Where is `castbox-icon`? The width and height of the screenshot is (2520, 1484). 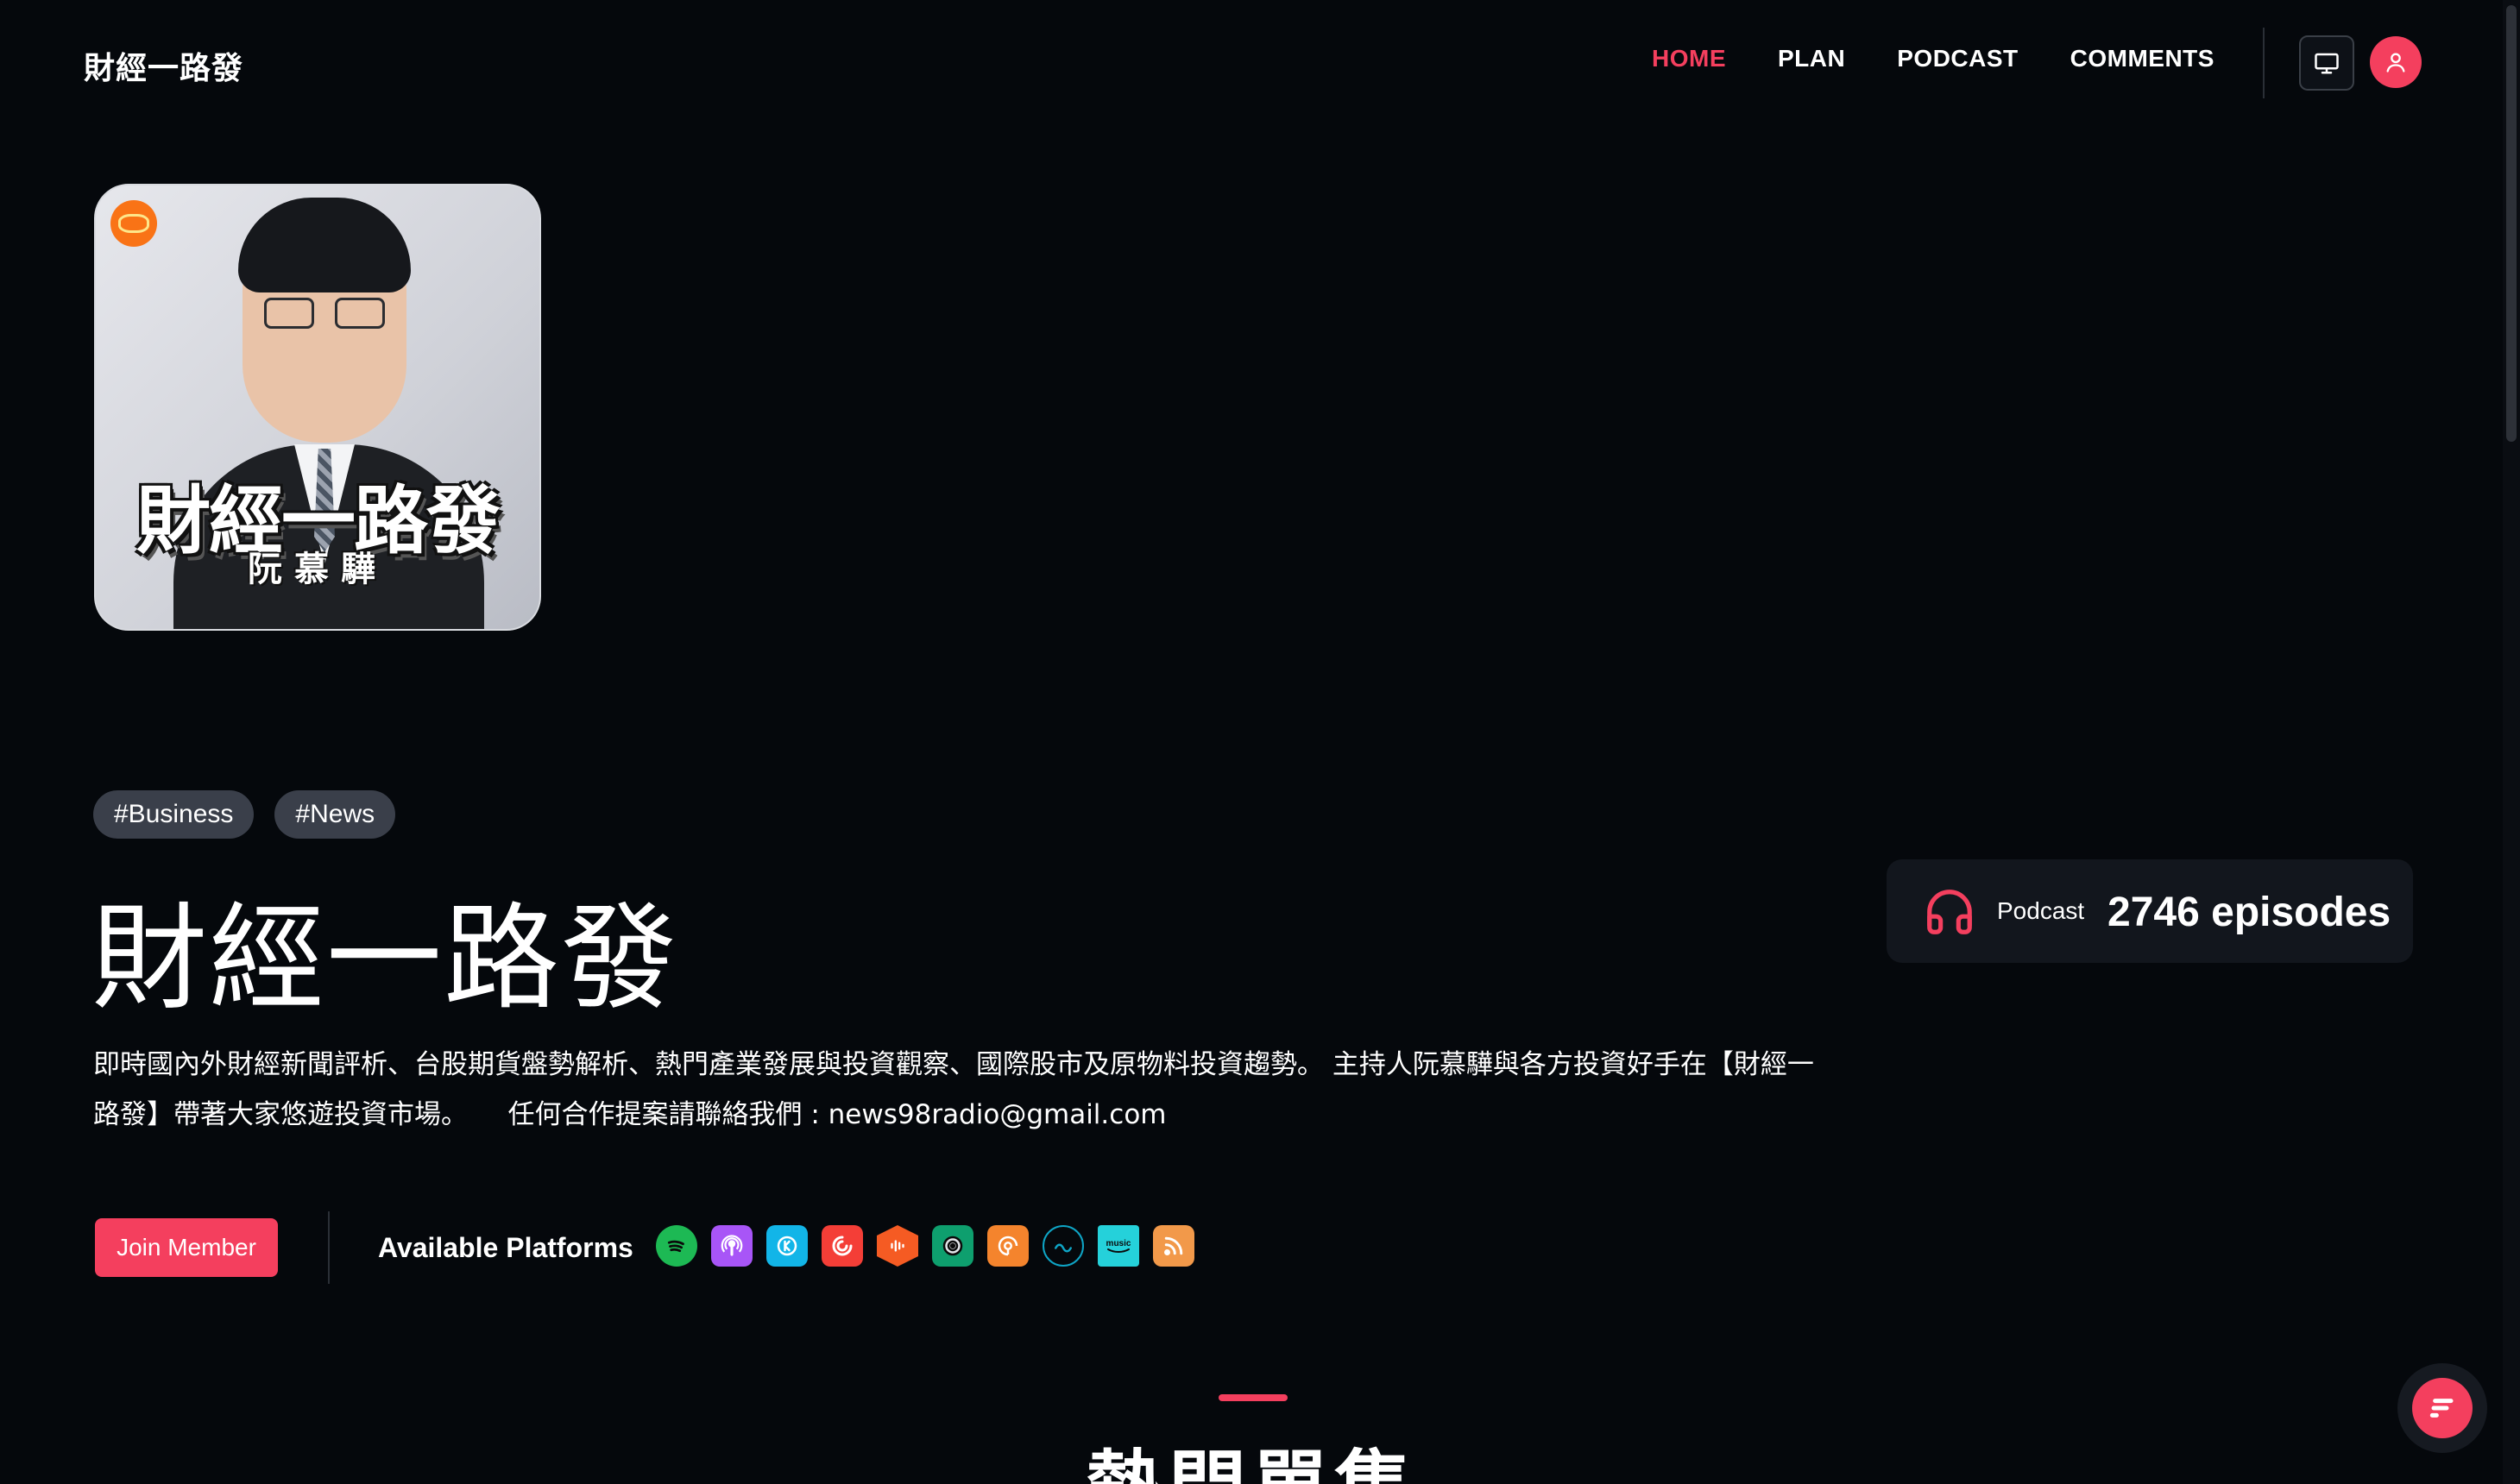
castbox-icon is located at coordinates (898, 1246).